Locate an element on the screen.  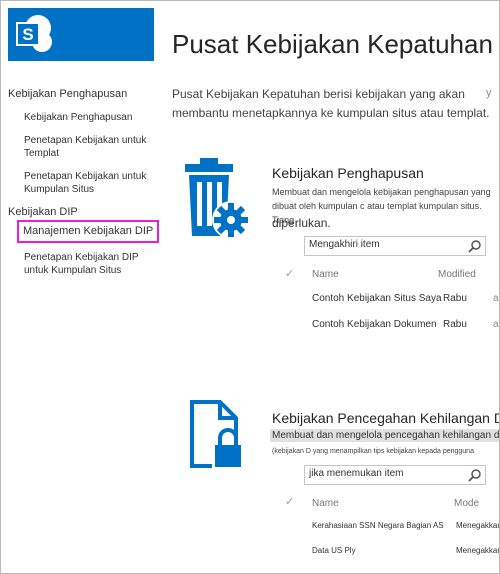
nav-item-dlp-management: Manajemen Kebijakan DIP is located at coordinates (88, 231).